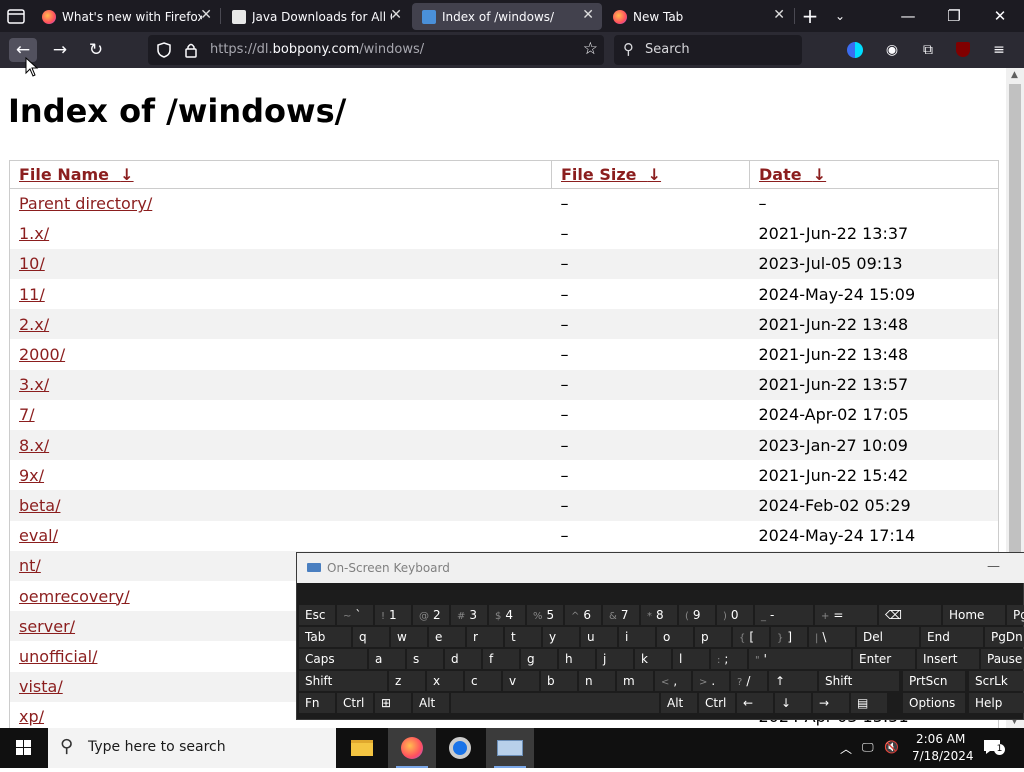 This screenshot has height=772, width=1024. I want to click on osk-key: x, so click(445, 681).